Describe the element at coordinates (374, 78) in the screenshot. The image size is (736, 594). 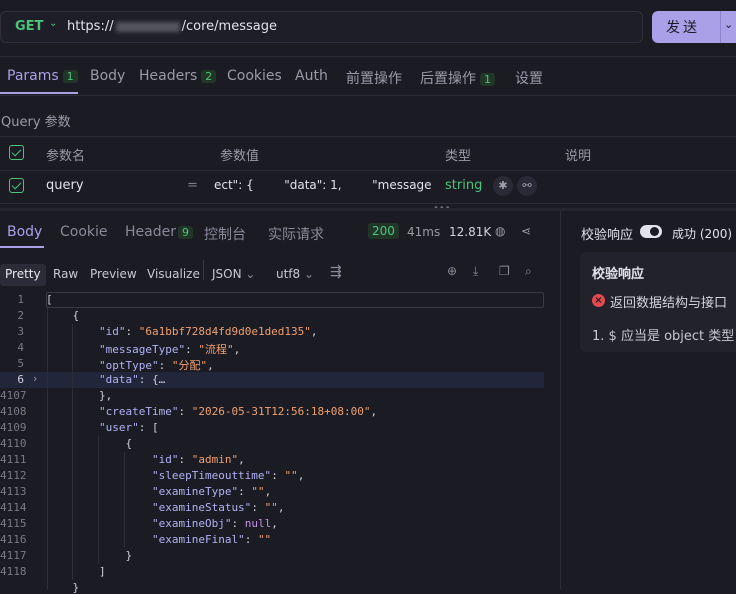
I see `tab-pre-ops: 前置操作` at that location.